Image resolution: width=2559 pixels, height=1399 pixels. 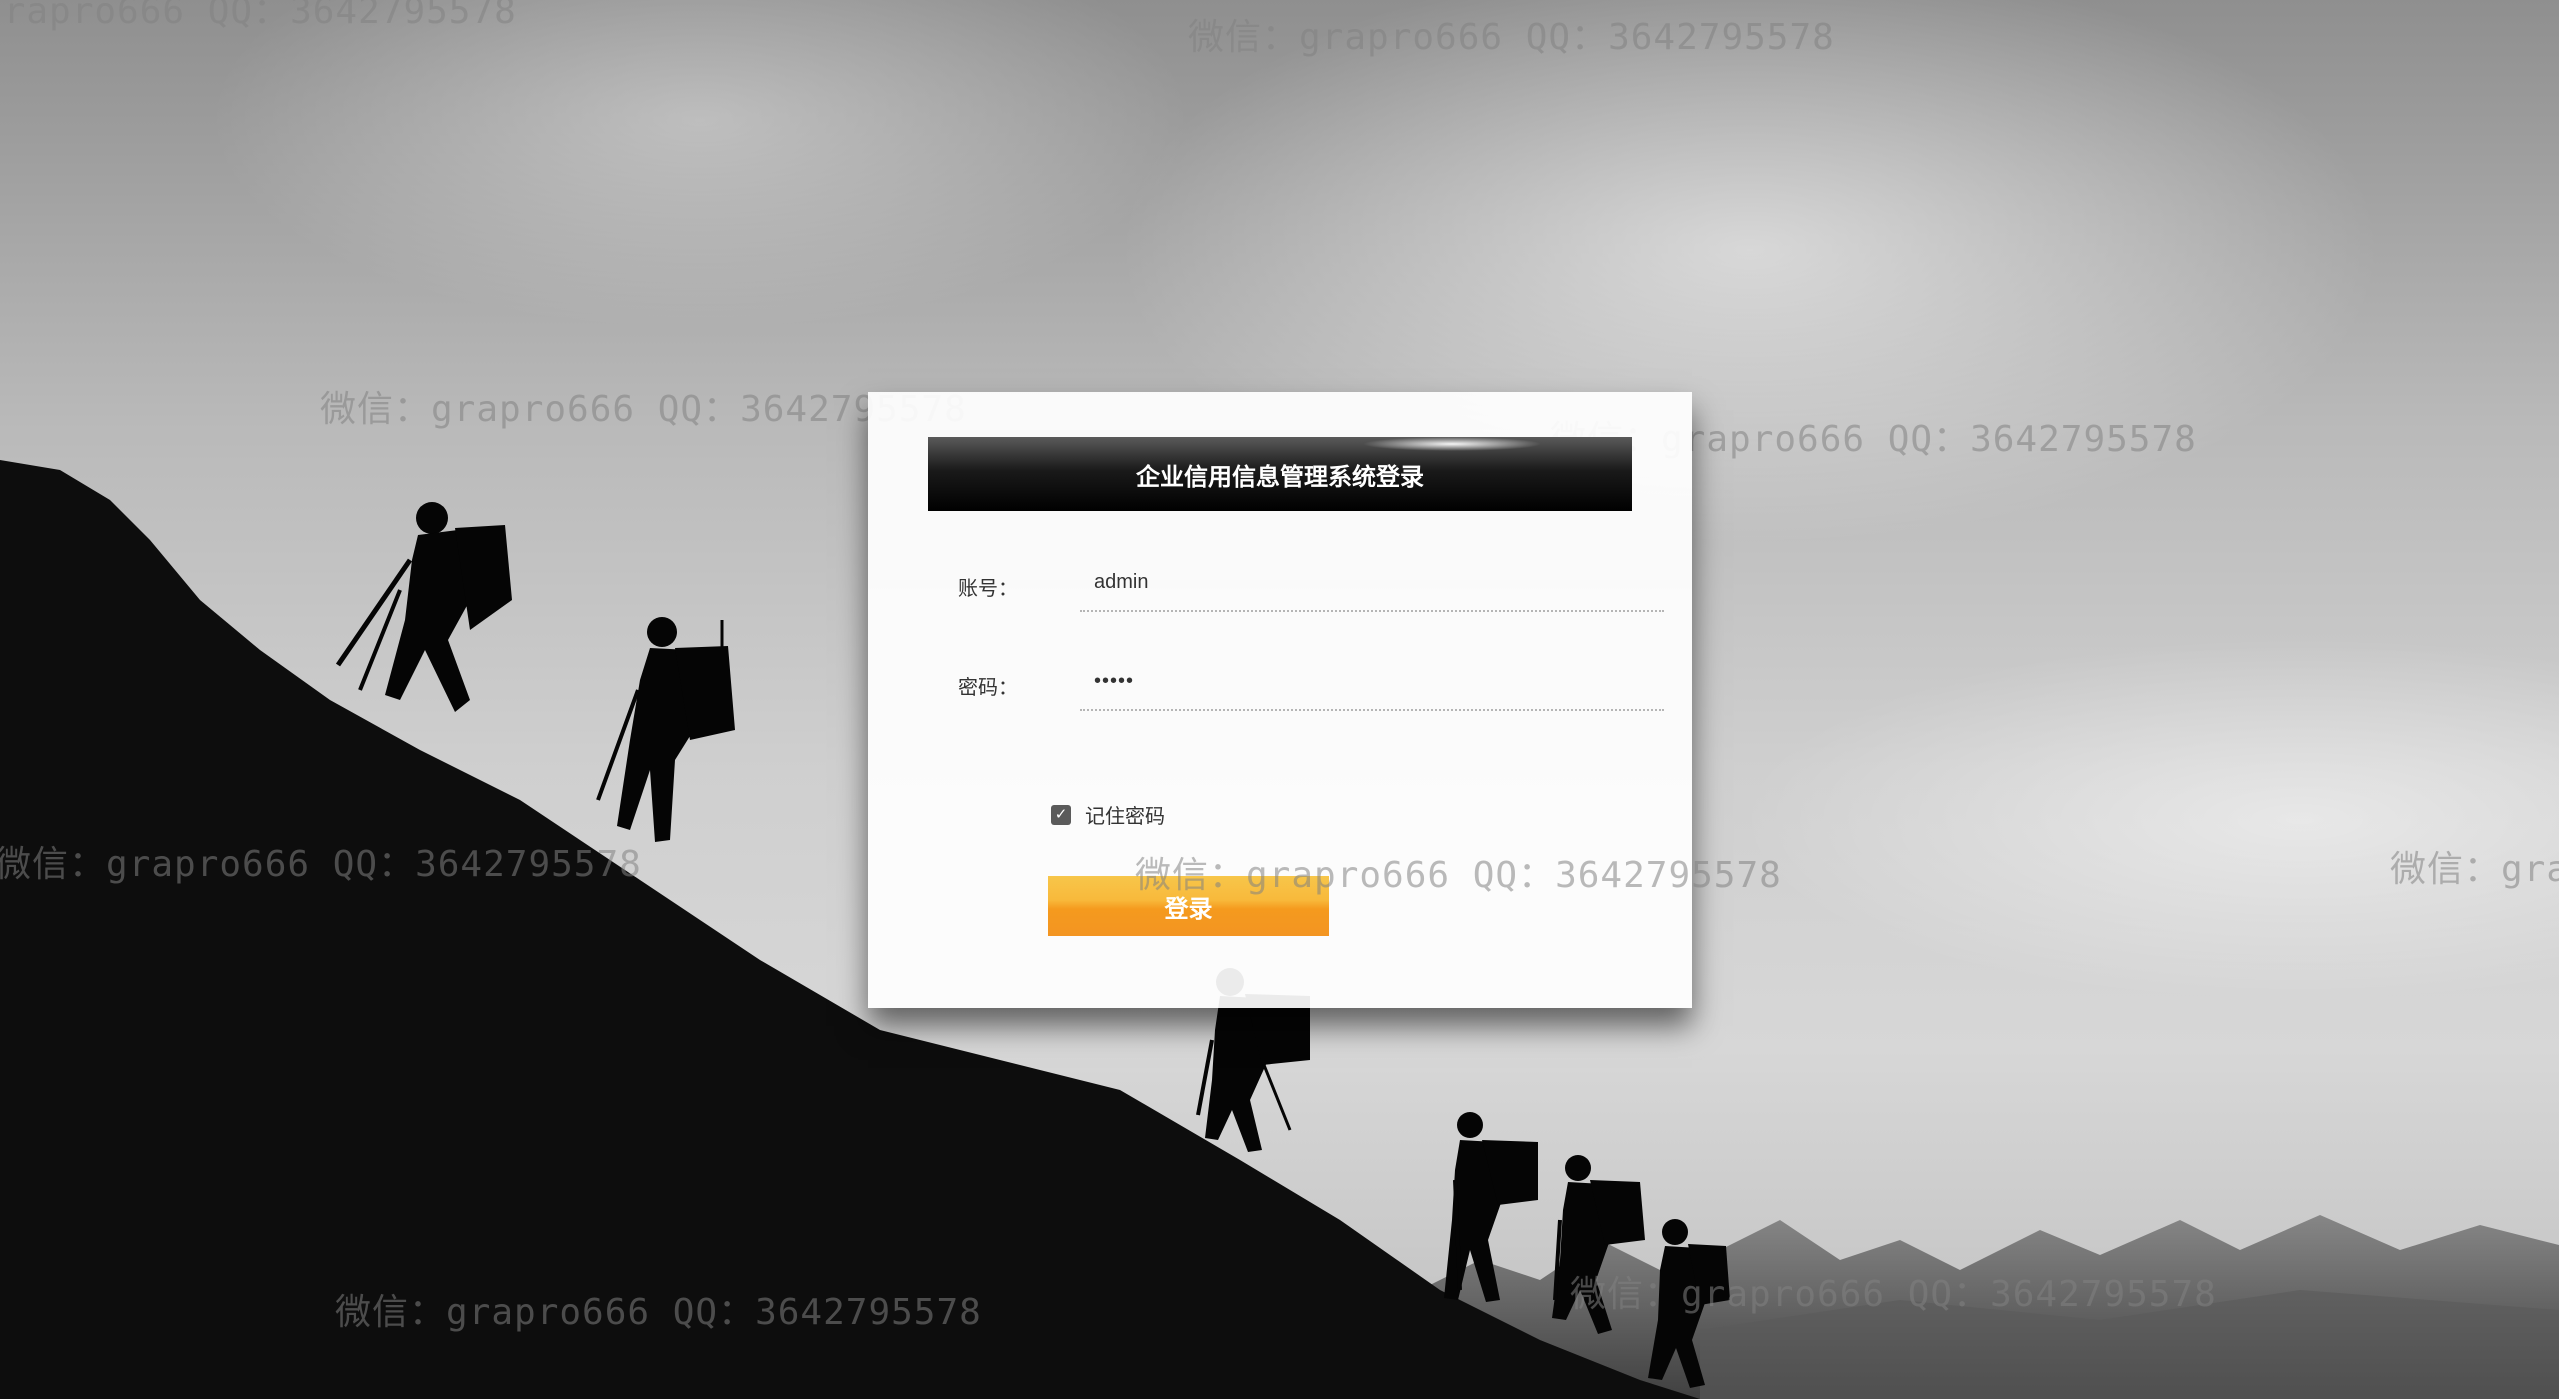 What do you see at coordinates (1372, 583) in the screenshot?
I see `account-input` at bounding box center [1372, 583].